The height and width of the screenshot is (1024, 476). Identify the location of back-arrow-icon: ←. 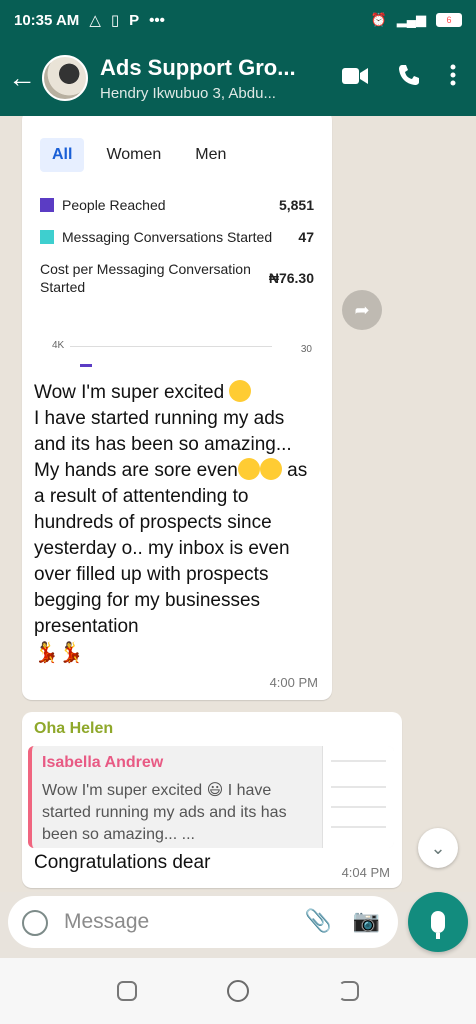
(22, 78).